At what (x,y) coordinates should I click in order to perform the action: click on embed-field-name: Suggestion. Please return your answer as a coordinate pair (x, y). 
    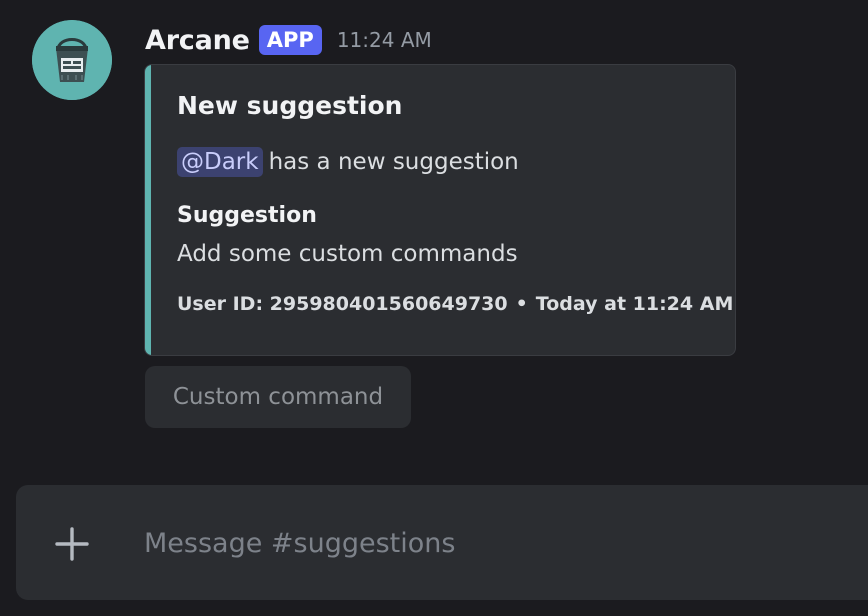
    Looking at the image, I should click on (247, 215).